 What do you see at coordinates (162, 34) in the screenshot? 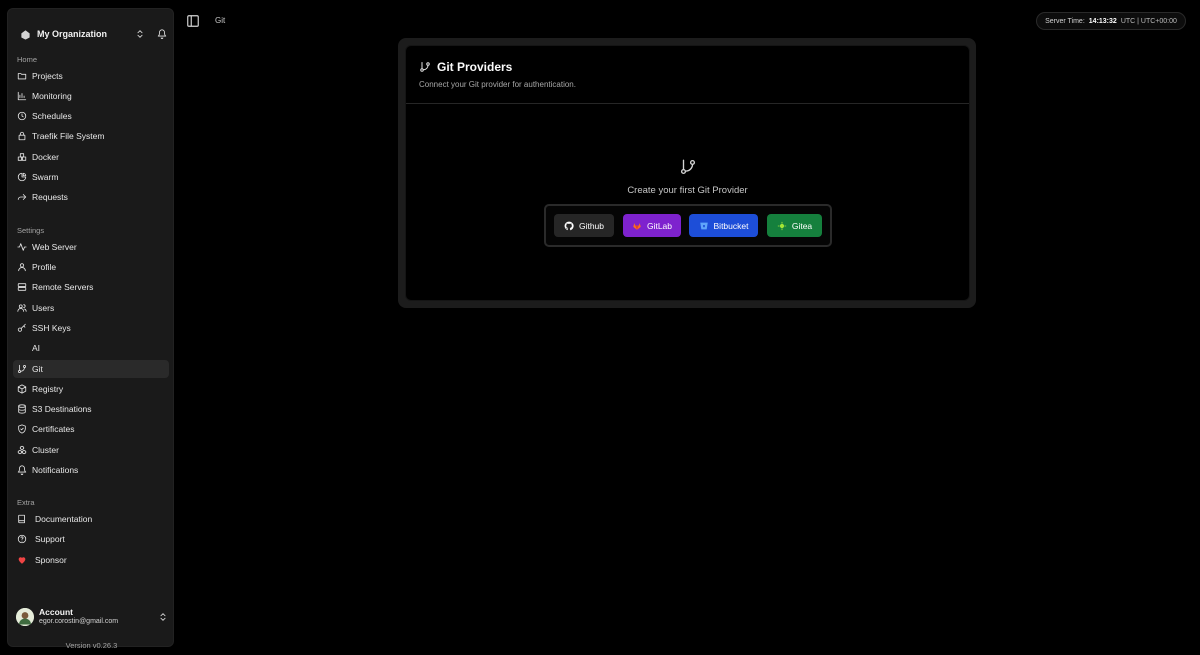
I see `notification-bell-icon` at bounding box center [162, 34].